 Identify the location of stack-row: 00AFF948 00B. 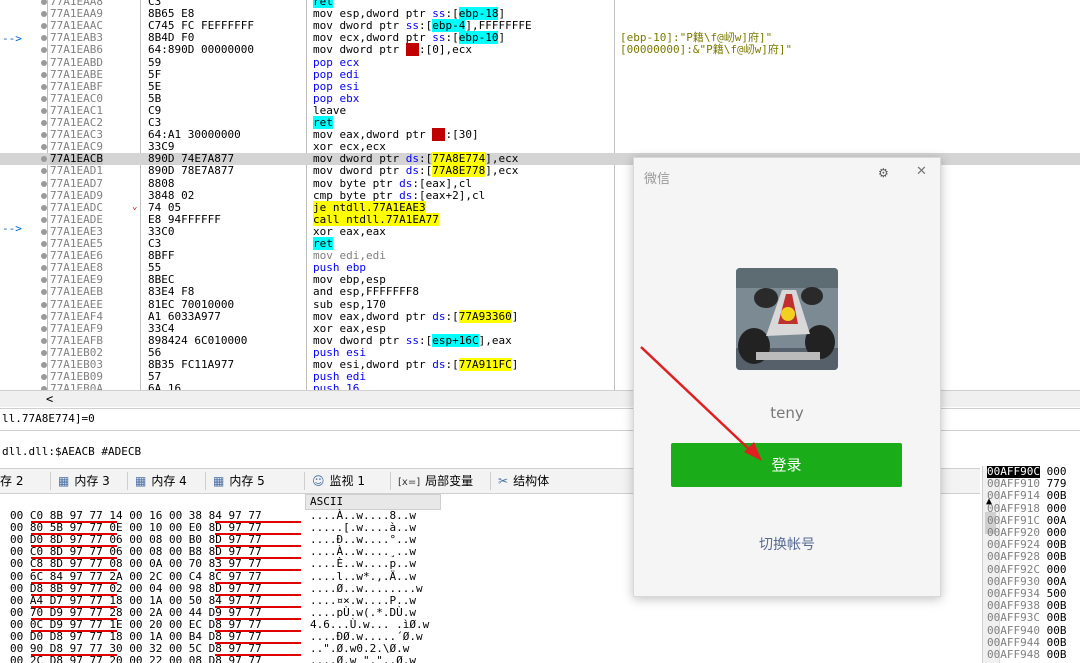
(1026, 655).